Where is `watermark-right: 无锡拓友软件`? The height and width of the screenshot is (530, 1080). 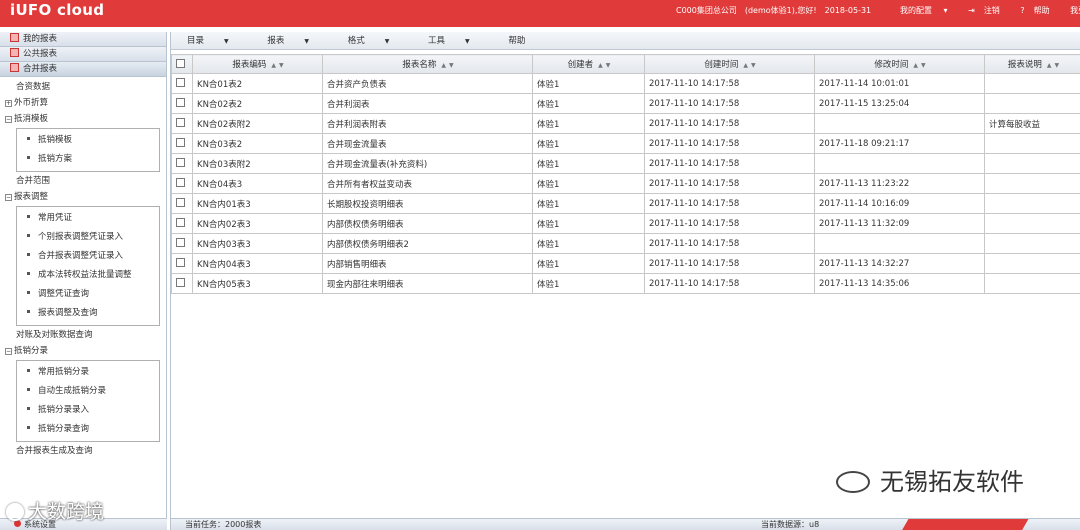 watermark-right: 无锡拓友软件 is located at coordinates (930, 479).